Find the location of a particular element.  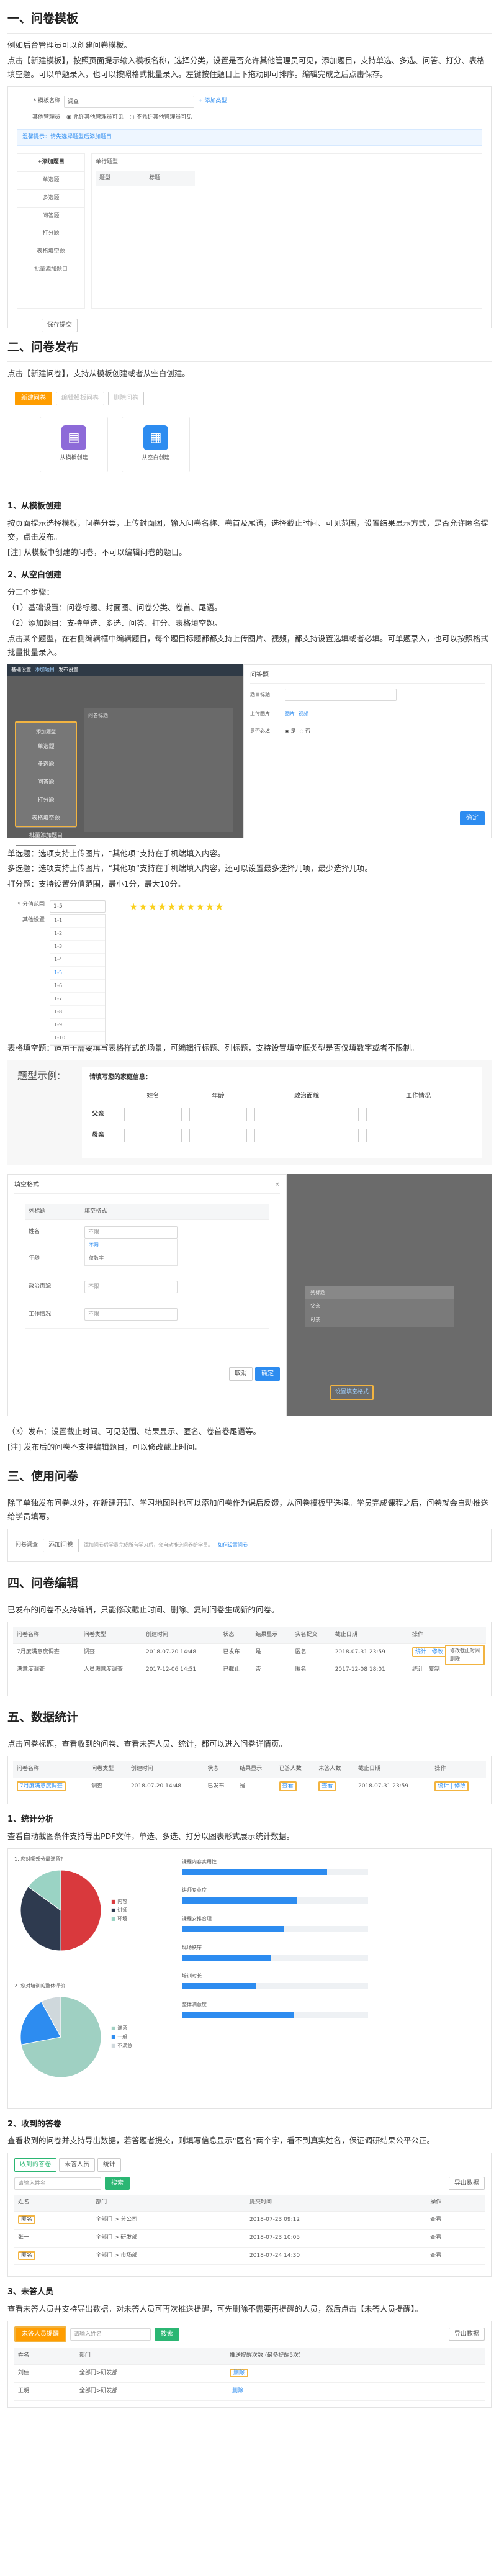

popup-change-deadline: 修改截止时间 is located at coordinates (465, 1651).